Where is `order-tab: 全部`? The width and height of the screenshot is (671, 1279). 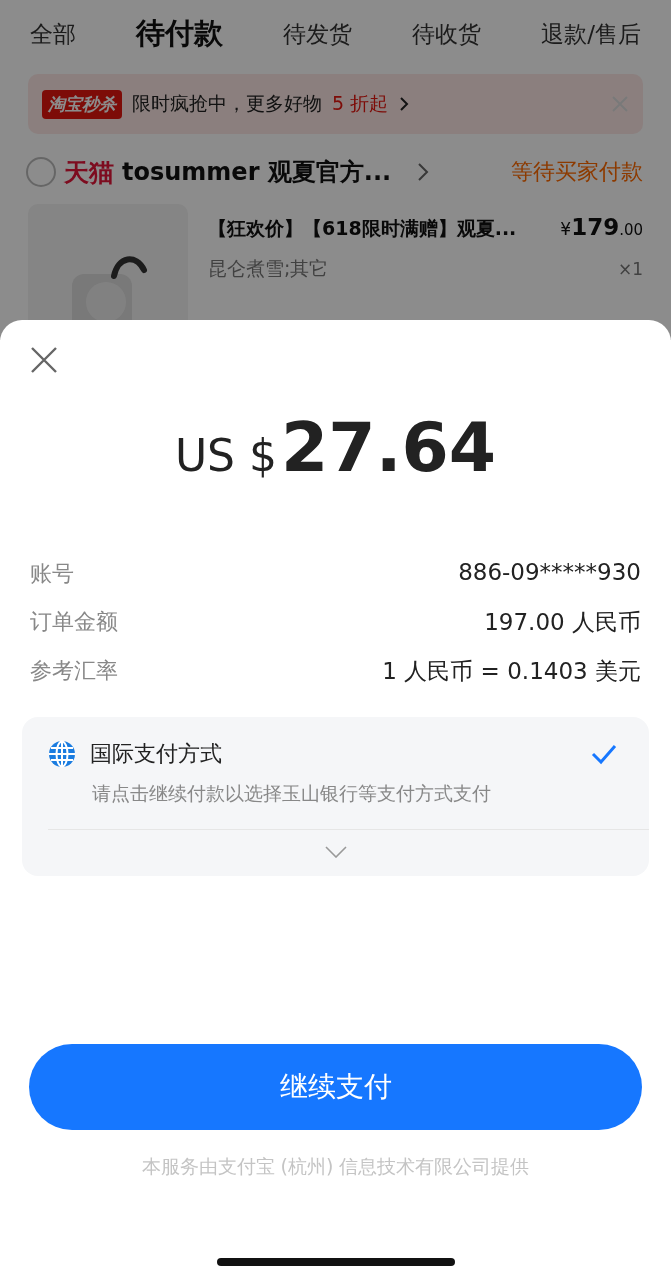
order-tab: 全部 is located at coordinates (53, 34).